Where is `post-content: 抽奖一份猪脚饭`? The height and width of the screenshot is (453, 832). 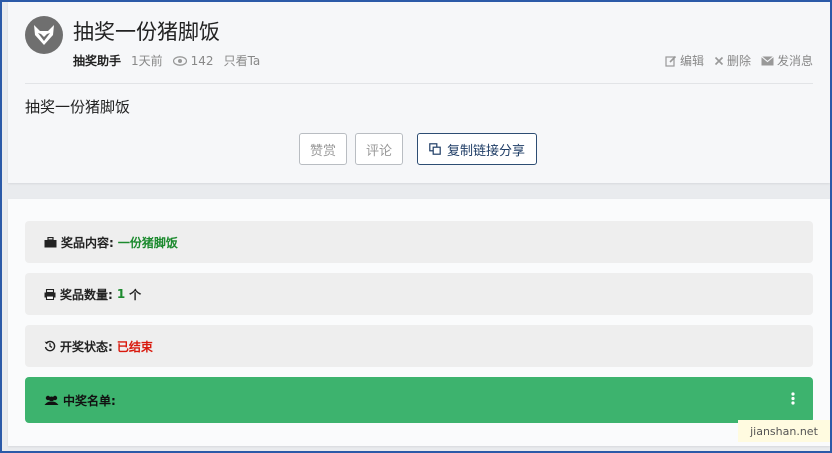 post-content: 抽奖一份猪脚饭 is located at coordinates (78, 107).